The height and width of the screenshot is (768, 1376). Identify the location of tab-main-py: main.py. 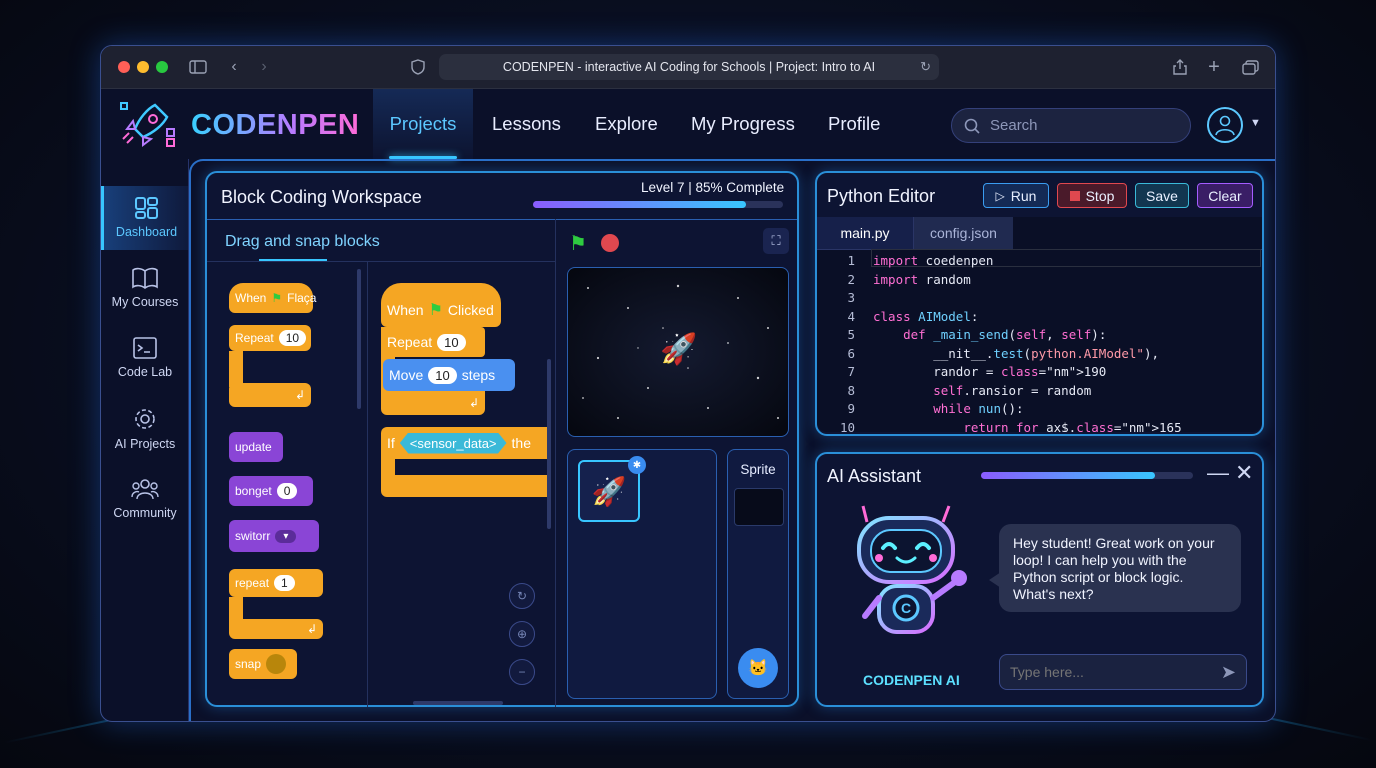
(865, 233).